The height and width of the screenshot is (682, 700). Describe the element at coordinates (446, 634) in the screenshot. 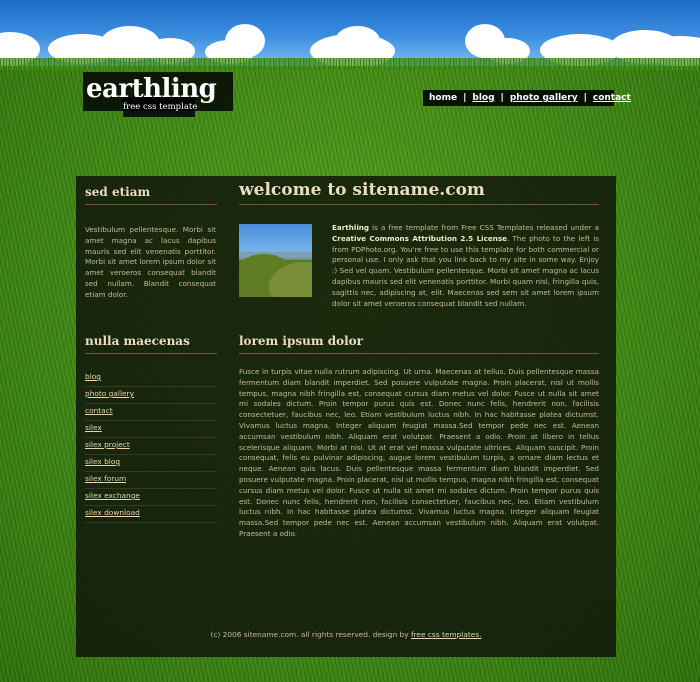

I see `footer-link: free css templates.` at that location.